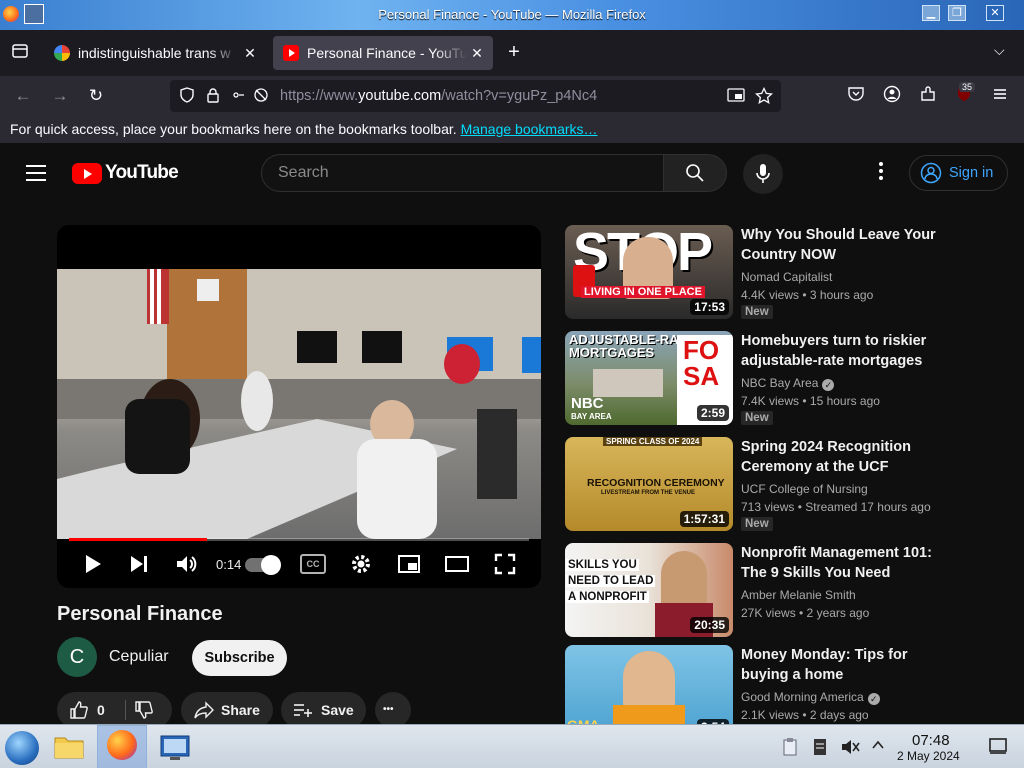 This screenshot has height=768, width=1024. What do you see at coordinates (77, 657) in the screenshot?
I see `channel-avatar: C` at bounding box center [77, 657].